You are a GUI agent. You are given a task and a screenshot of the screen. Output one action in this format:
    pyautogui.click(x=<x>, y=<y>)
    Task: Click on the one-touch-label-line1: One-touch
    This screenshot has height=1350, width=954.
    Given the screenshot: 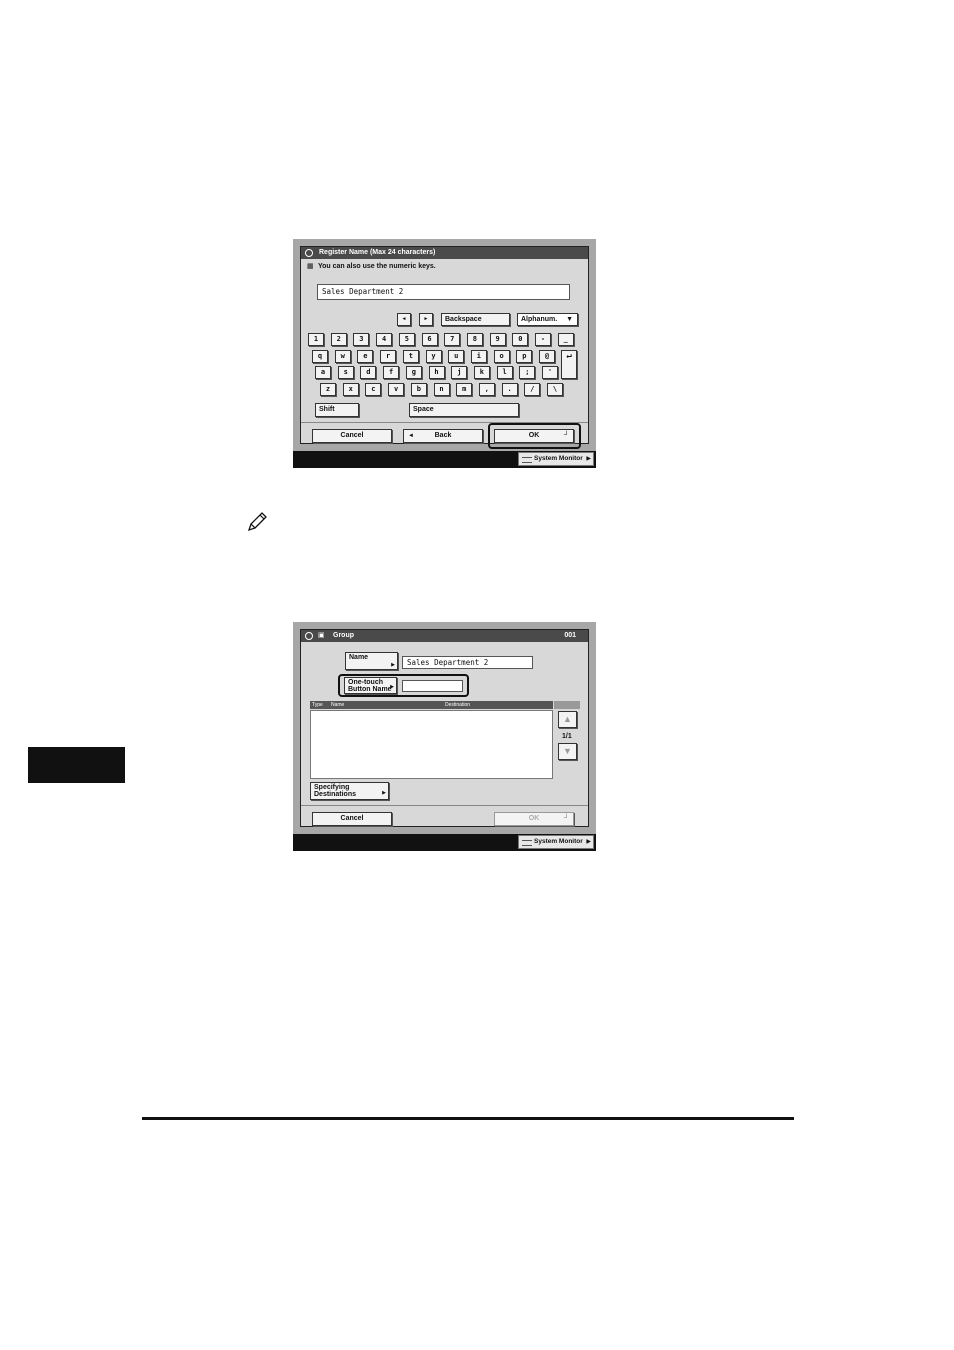 What is the action you would take?
    pyautogui.click(x=365, y=682)
    